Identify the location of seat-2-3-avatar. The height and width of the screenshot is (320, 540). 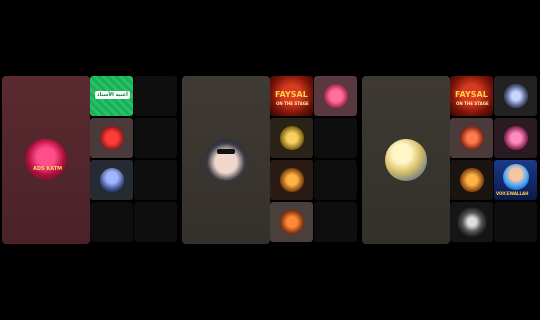
(291, 138).